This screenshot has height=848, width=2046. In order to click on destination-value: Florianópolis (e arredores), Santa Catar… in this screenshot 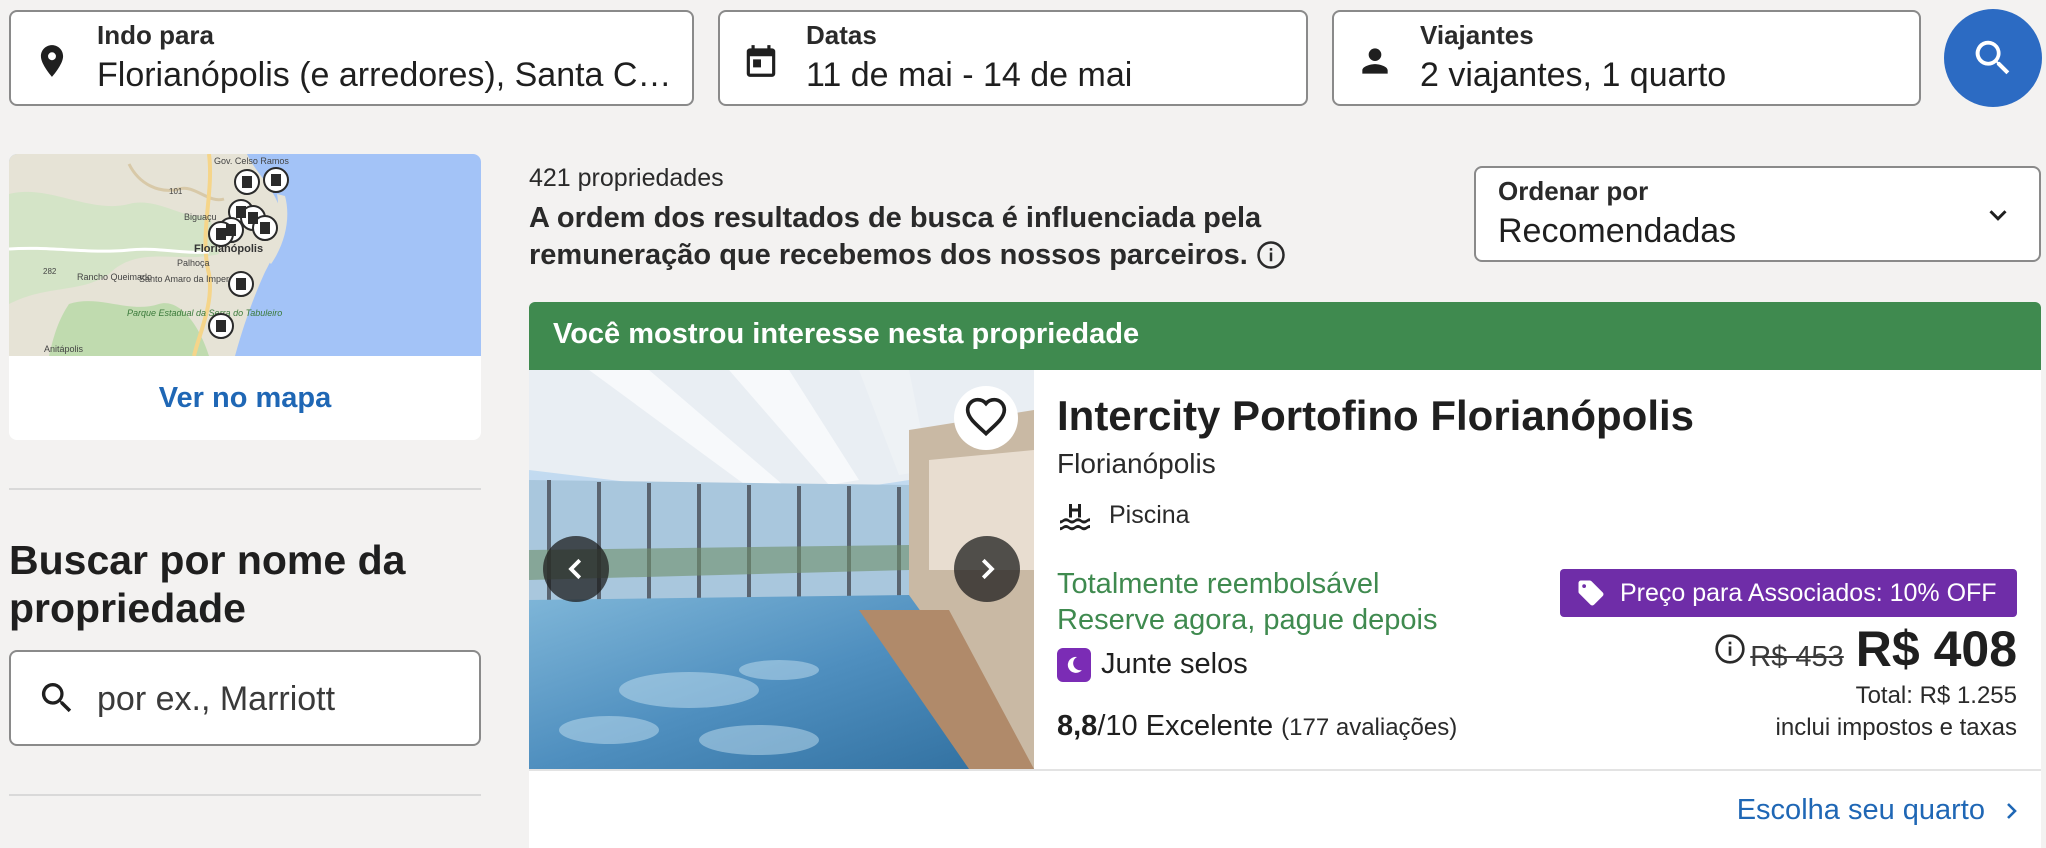, I will do `click(387, 75)`.